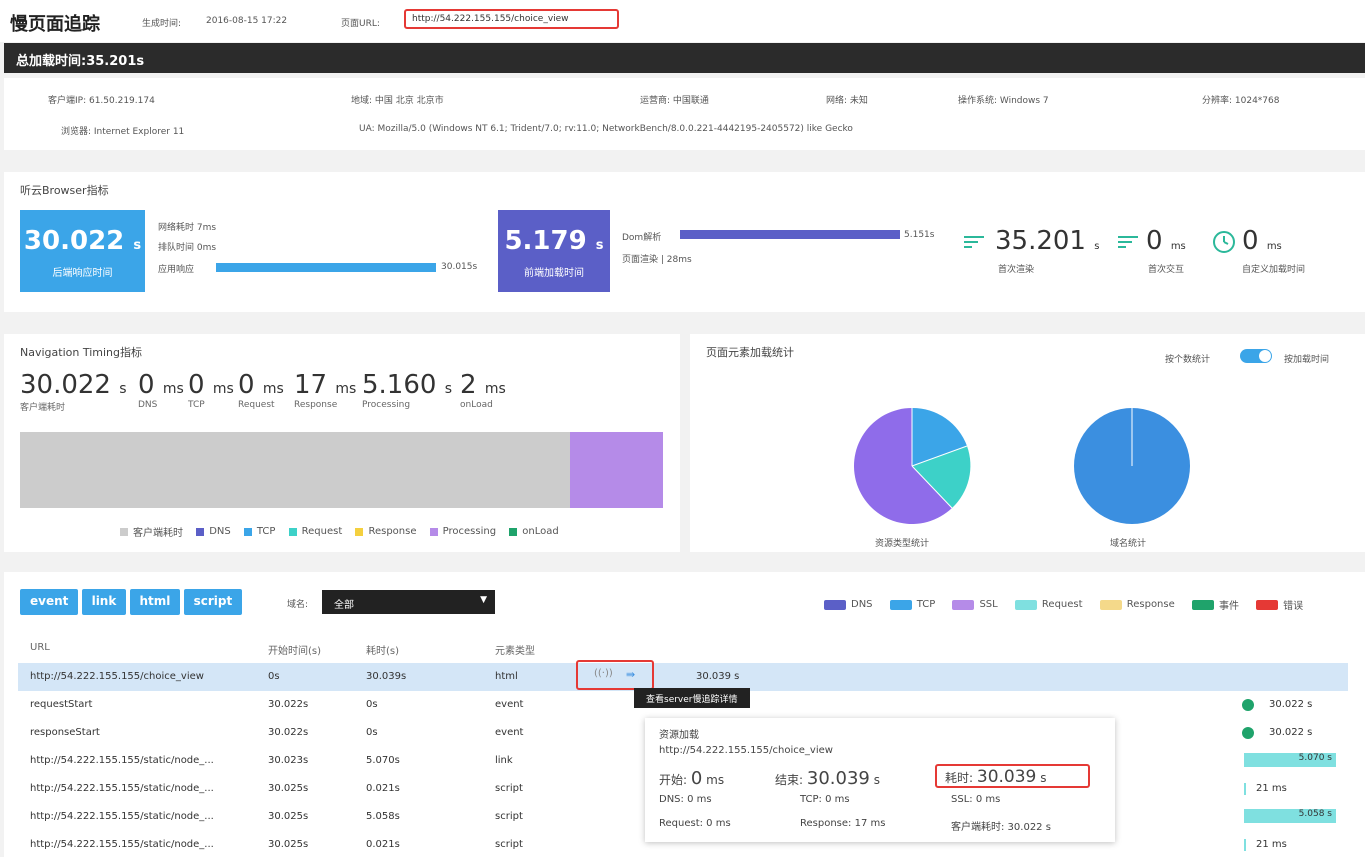 The image size is (1365, 857). What do you see at coordinates (1228, 606) in the screenshot?
I see `rlegend-event-label: 事件` at bounding box center [1228, 606].